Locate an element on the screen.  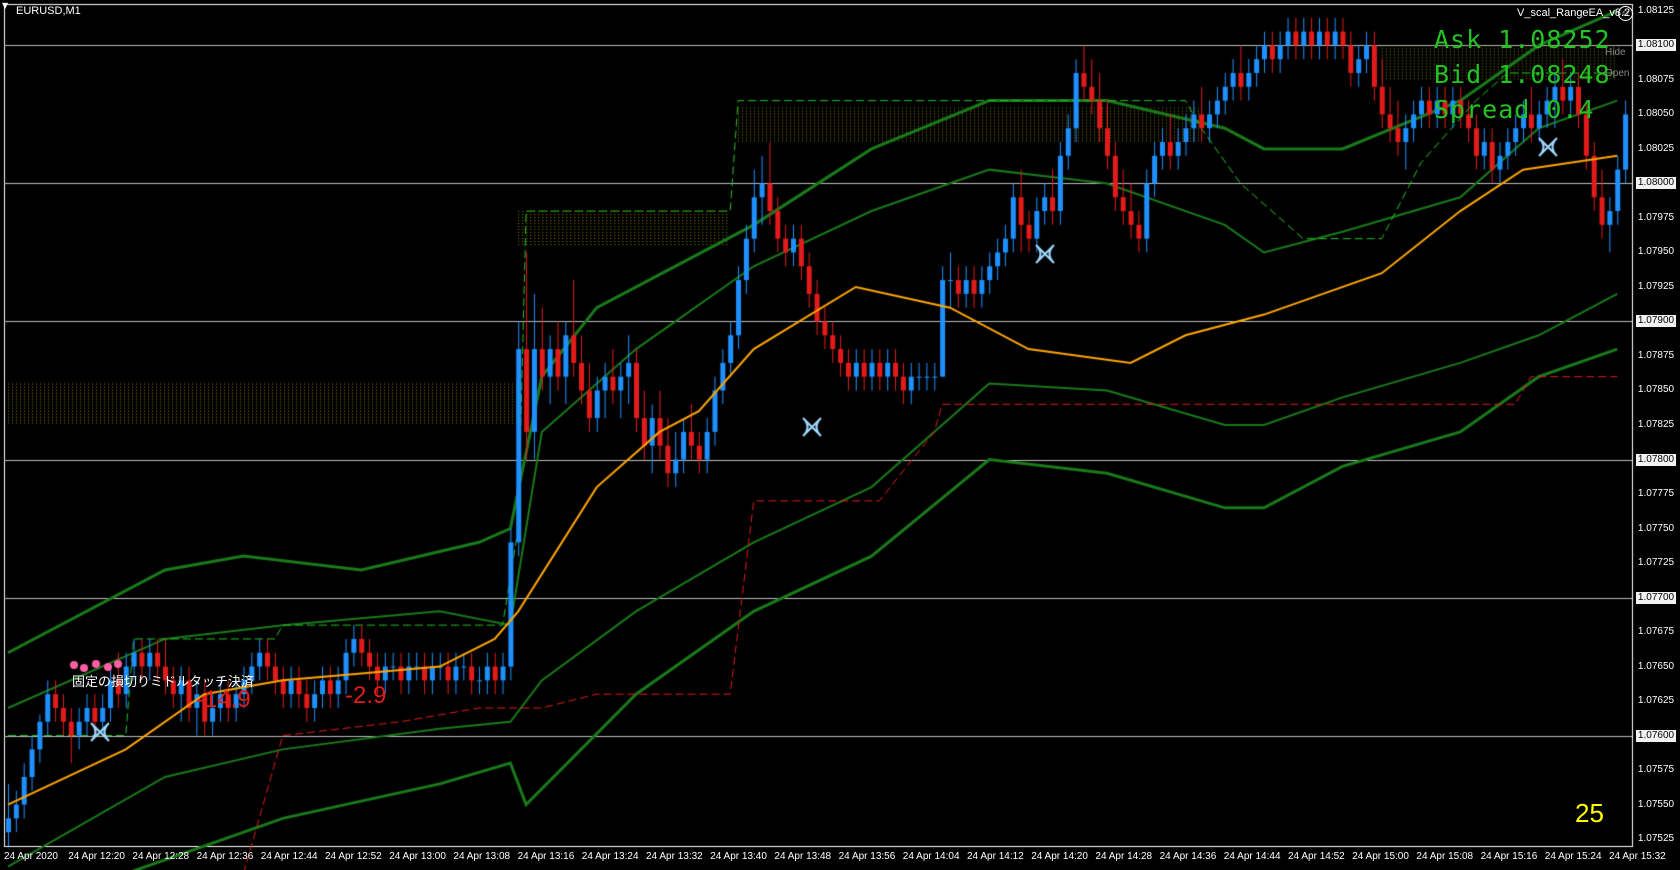
price-axis-label: 1.07900 is located at coordinates (1656, 321).